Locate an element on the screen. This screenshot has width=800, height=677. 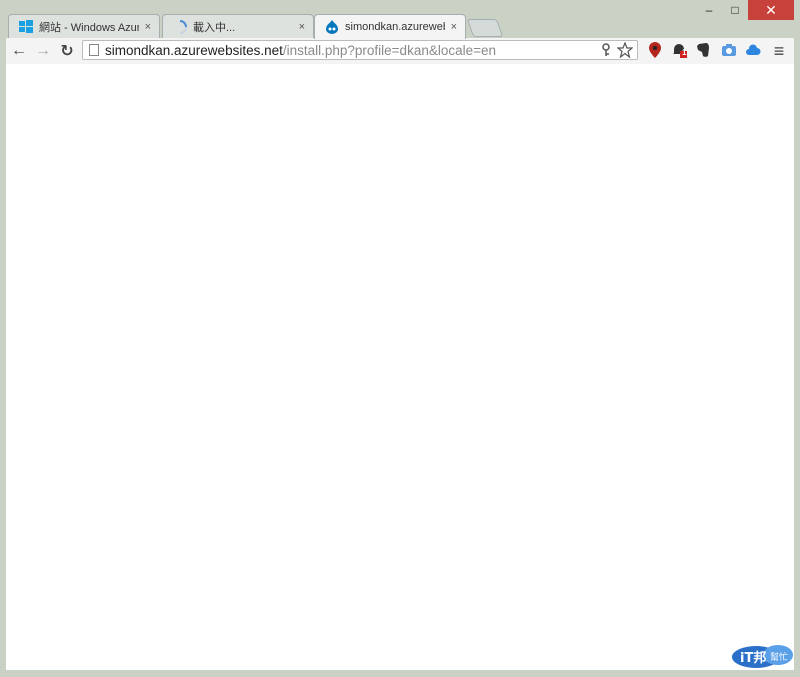
svg-text: 幫忙 is located at coordinates (779, 657).